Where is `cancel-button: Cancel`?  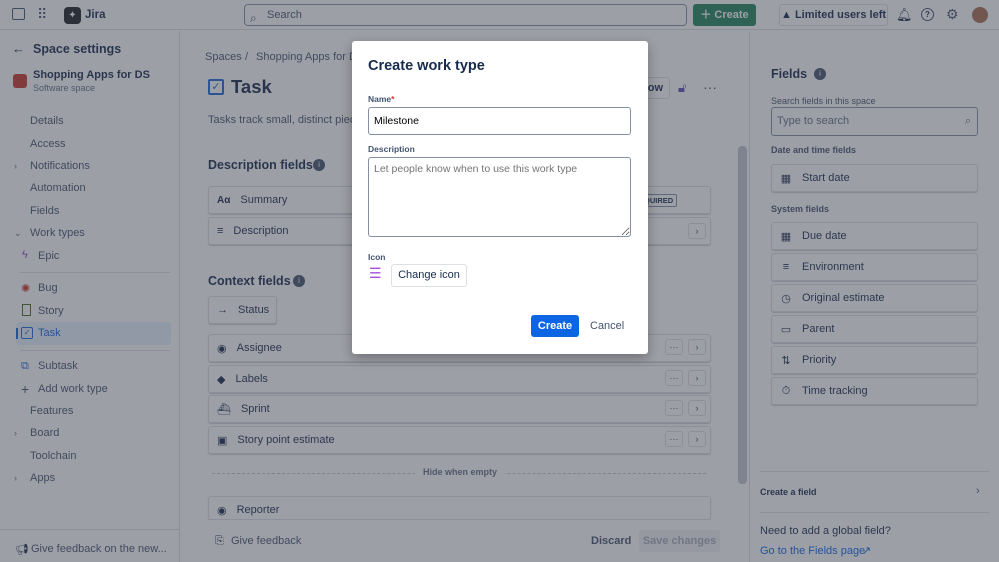 cancel-button: Cancel is located at coordinates (607, 326).